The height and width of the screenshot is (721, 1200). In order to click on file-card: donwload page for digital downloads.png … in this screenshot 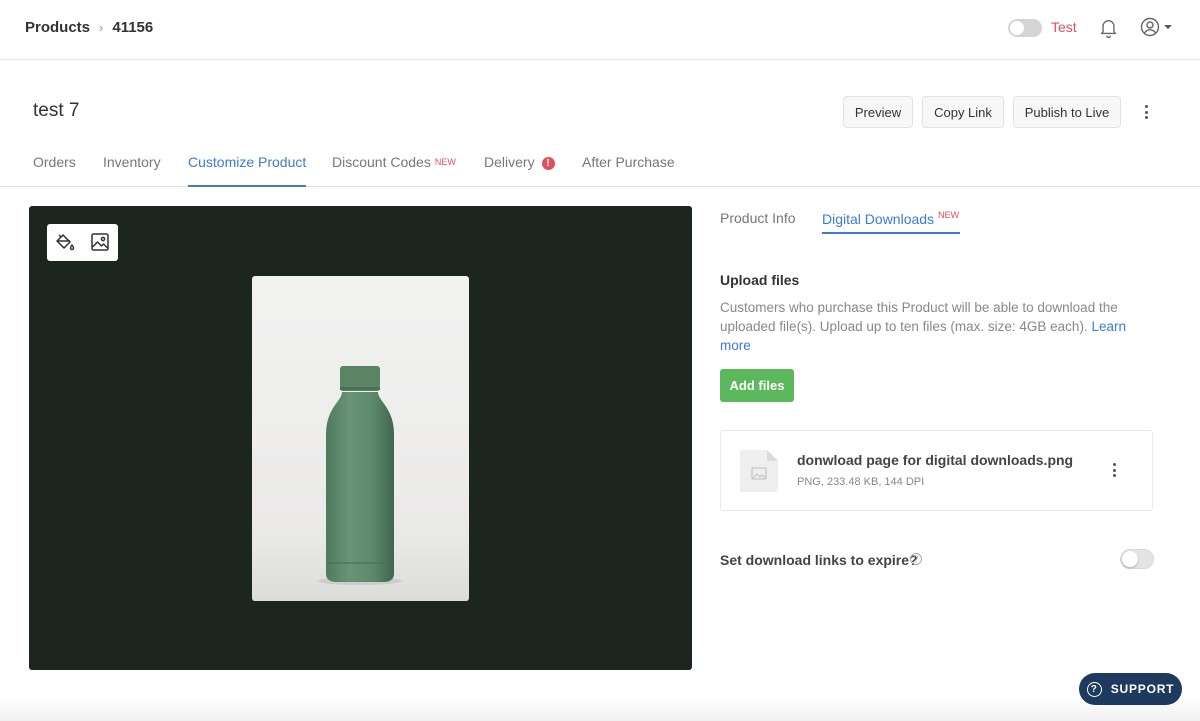, I will do `click(936, 470)`.